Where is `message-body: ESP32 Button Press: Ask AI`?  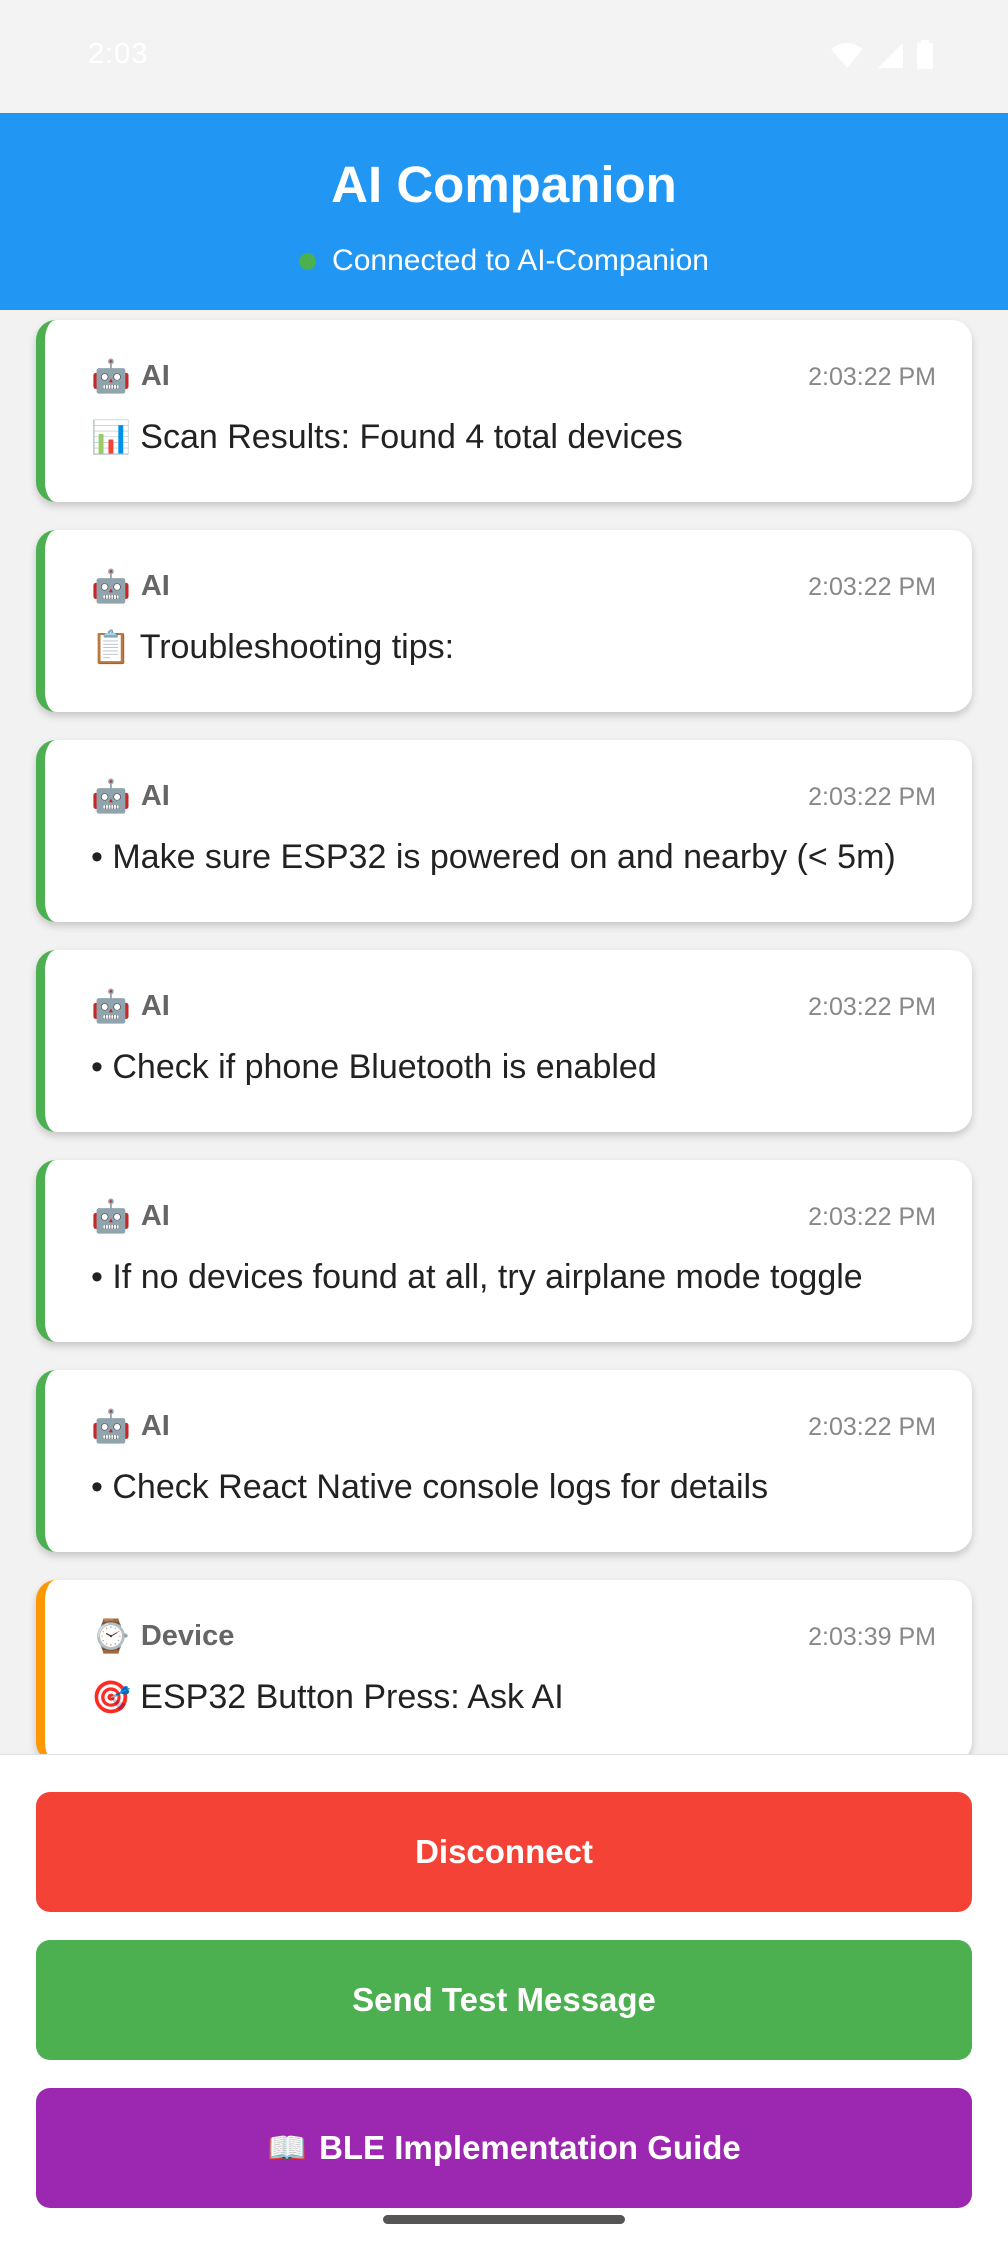 message-body: ESP32 Button Press: Ask AI is located at coordinates (352, 1697).